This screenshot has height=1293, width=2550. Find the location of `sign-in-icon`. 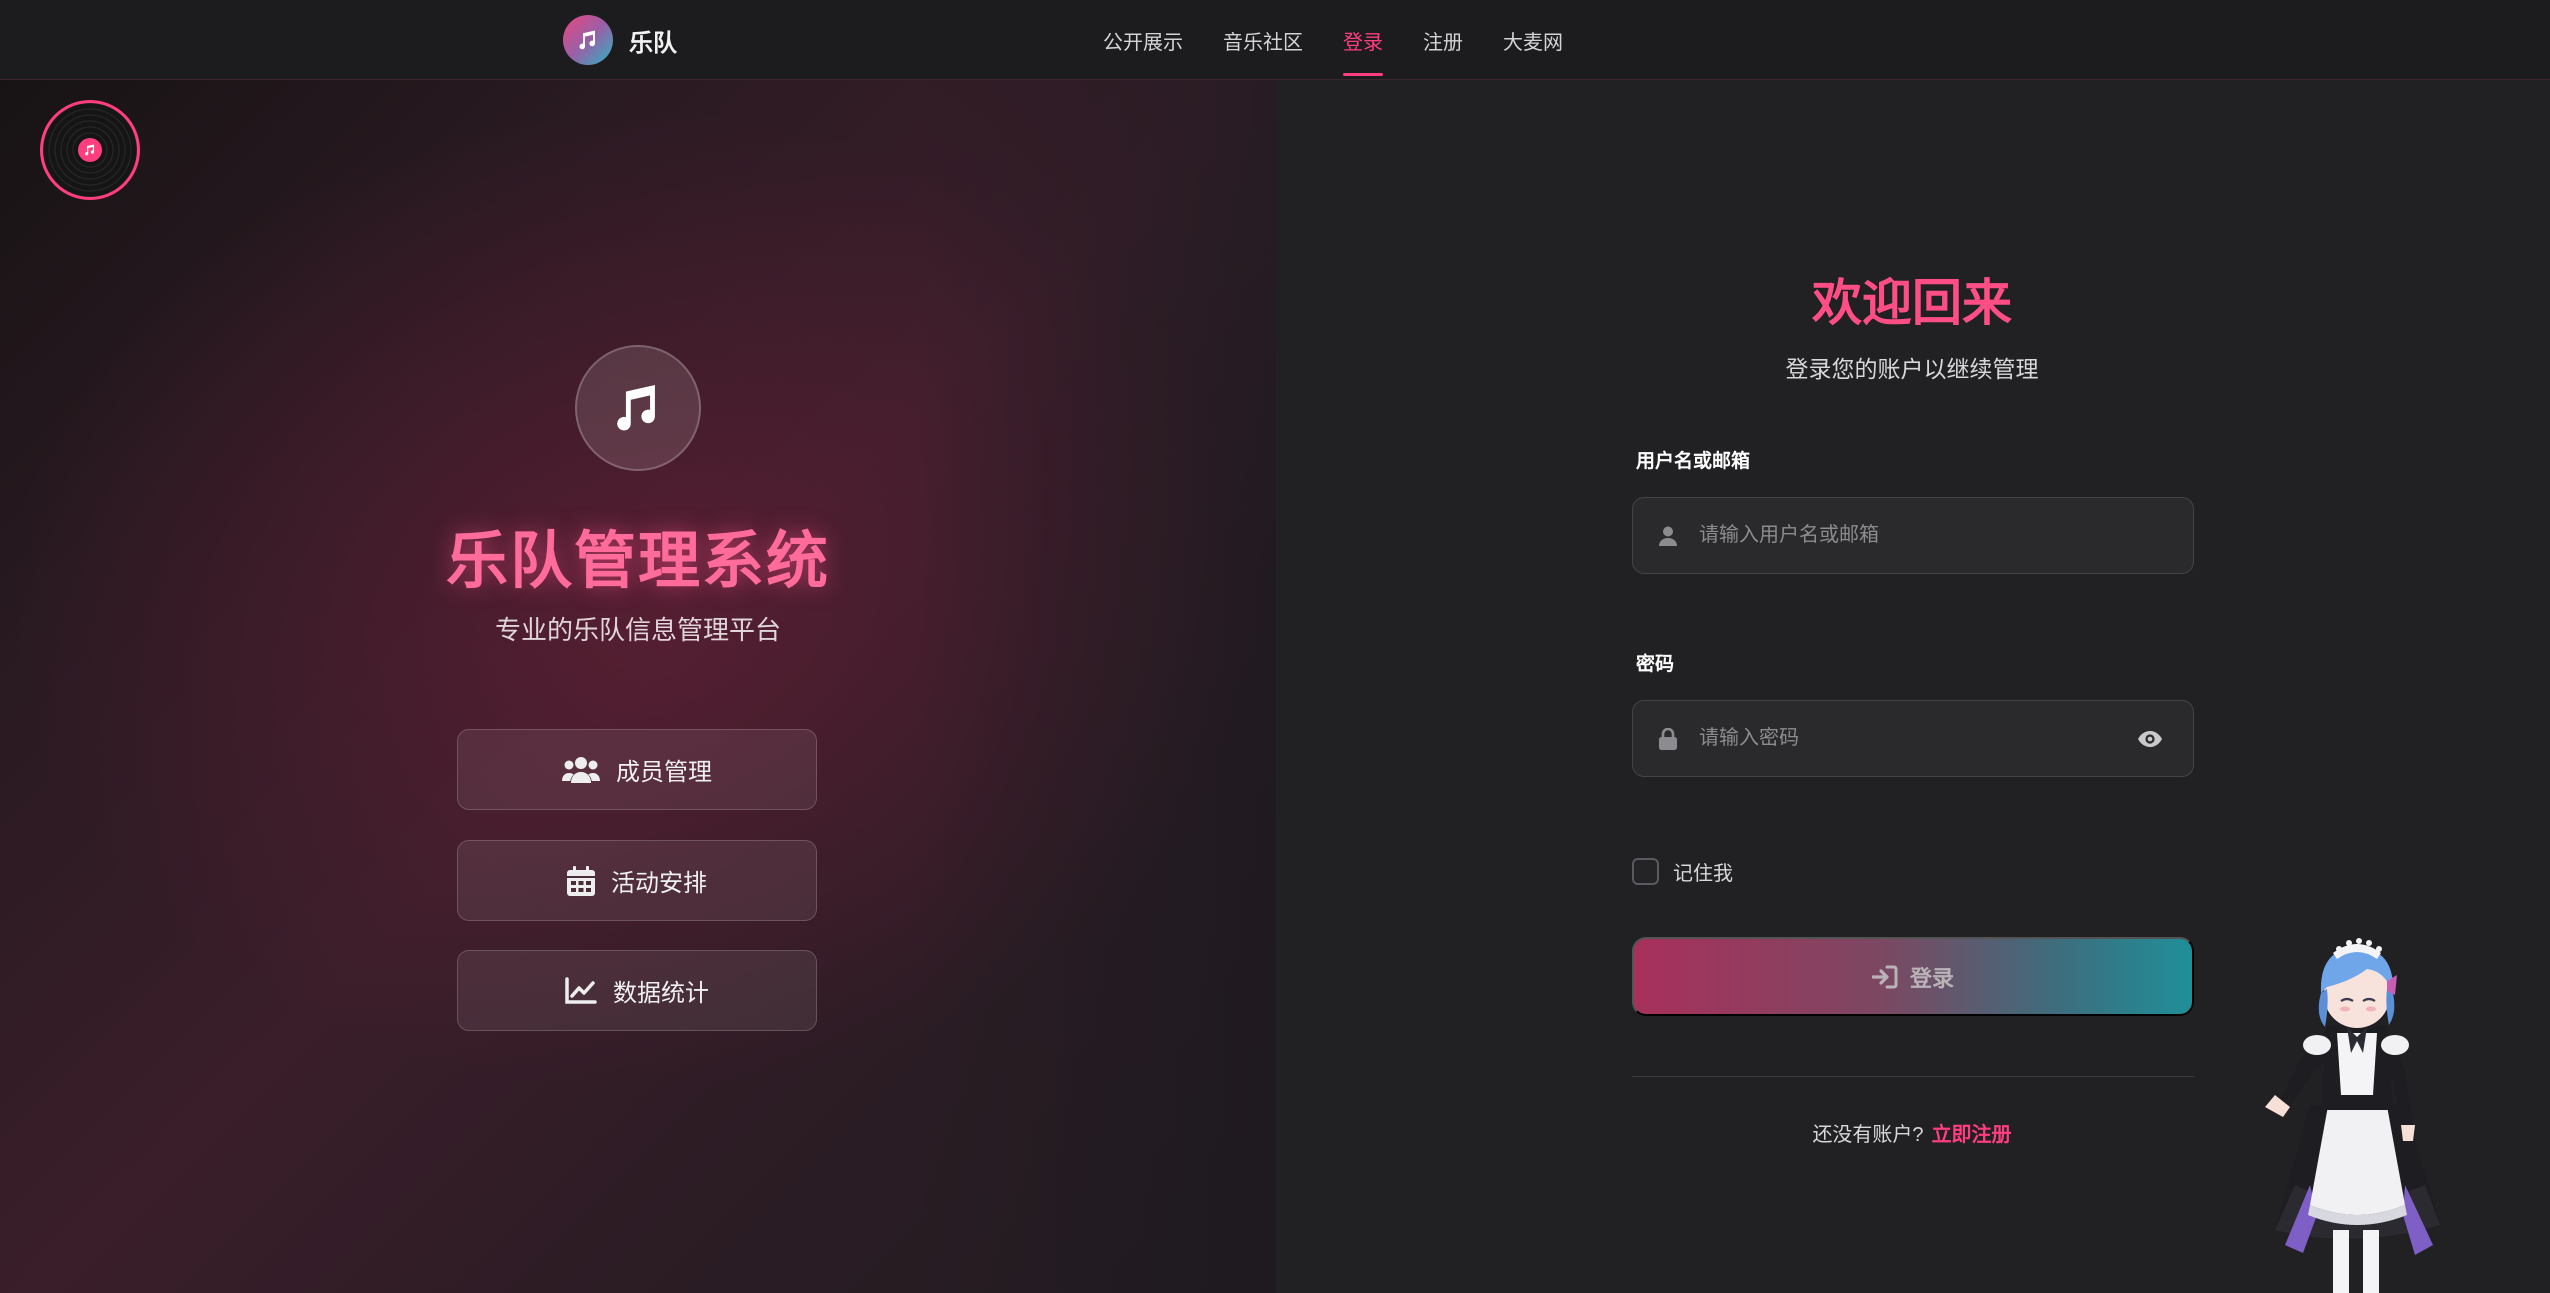

sign-in-icon is located at coordinates (1884, 976).